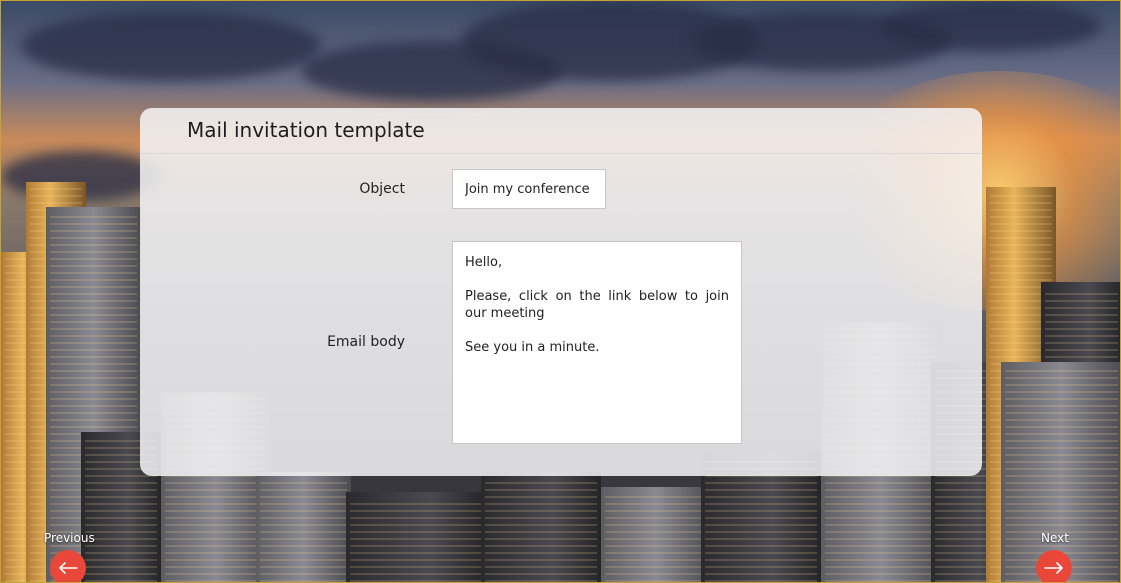 Image resolution: width=1121 pixels, height=583 pixels. I want to click on next-button, so click(1054, 566).